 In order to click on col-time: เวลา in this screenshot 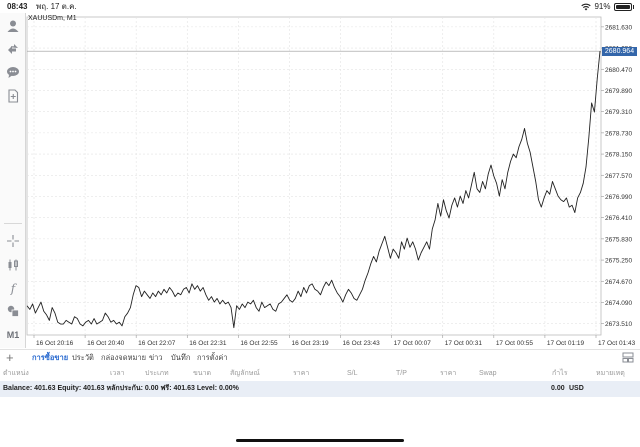, I will do `click(117, 373)`.